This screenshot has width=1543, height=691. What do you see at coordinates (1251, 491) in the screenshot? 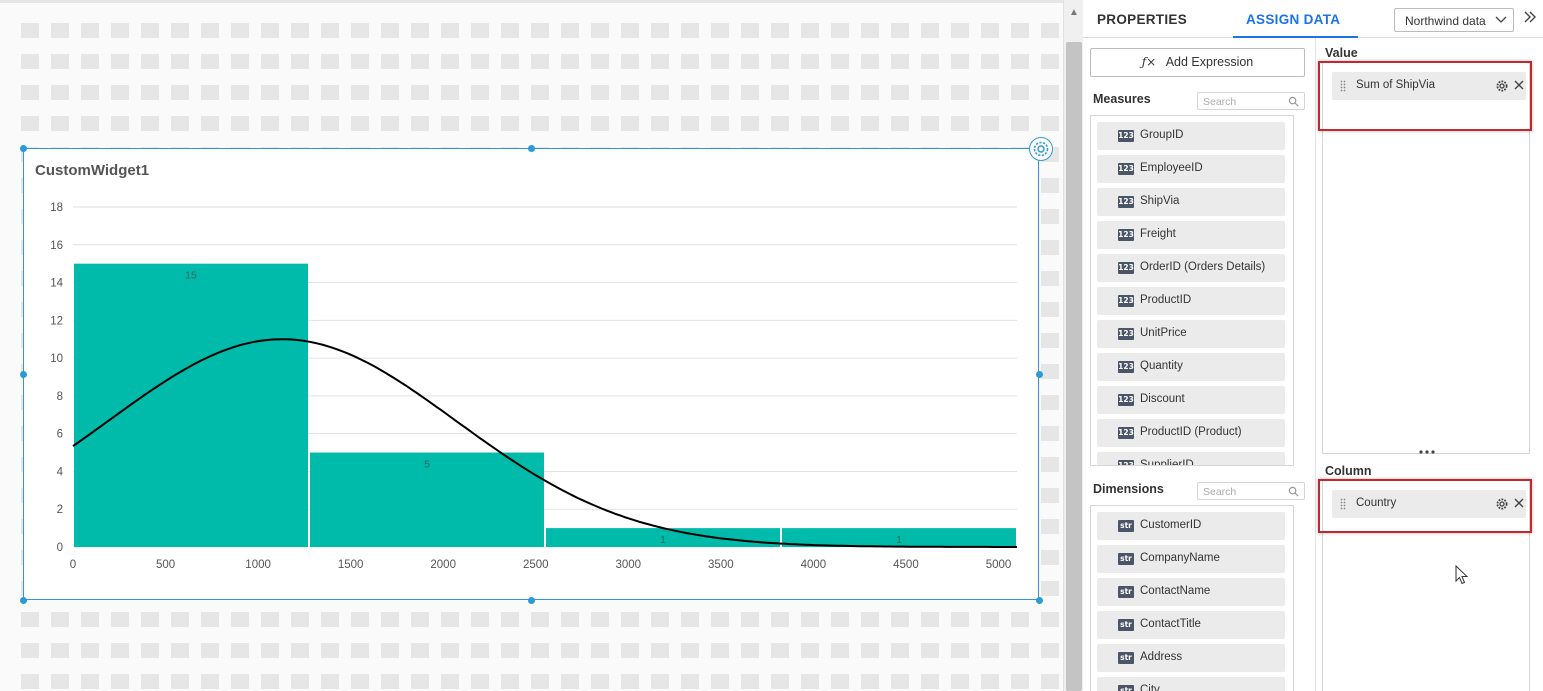
I see `dimensions-search-input: Search` at bounding box center [1251, 491].